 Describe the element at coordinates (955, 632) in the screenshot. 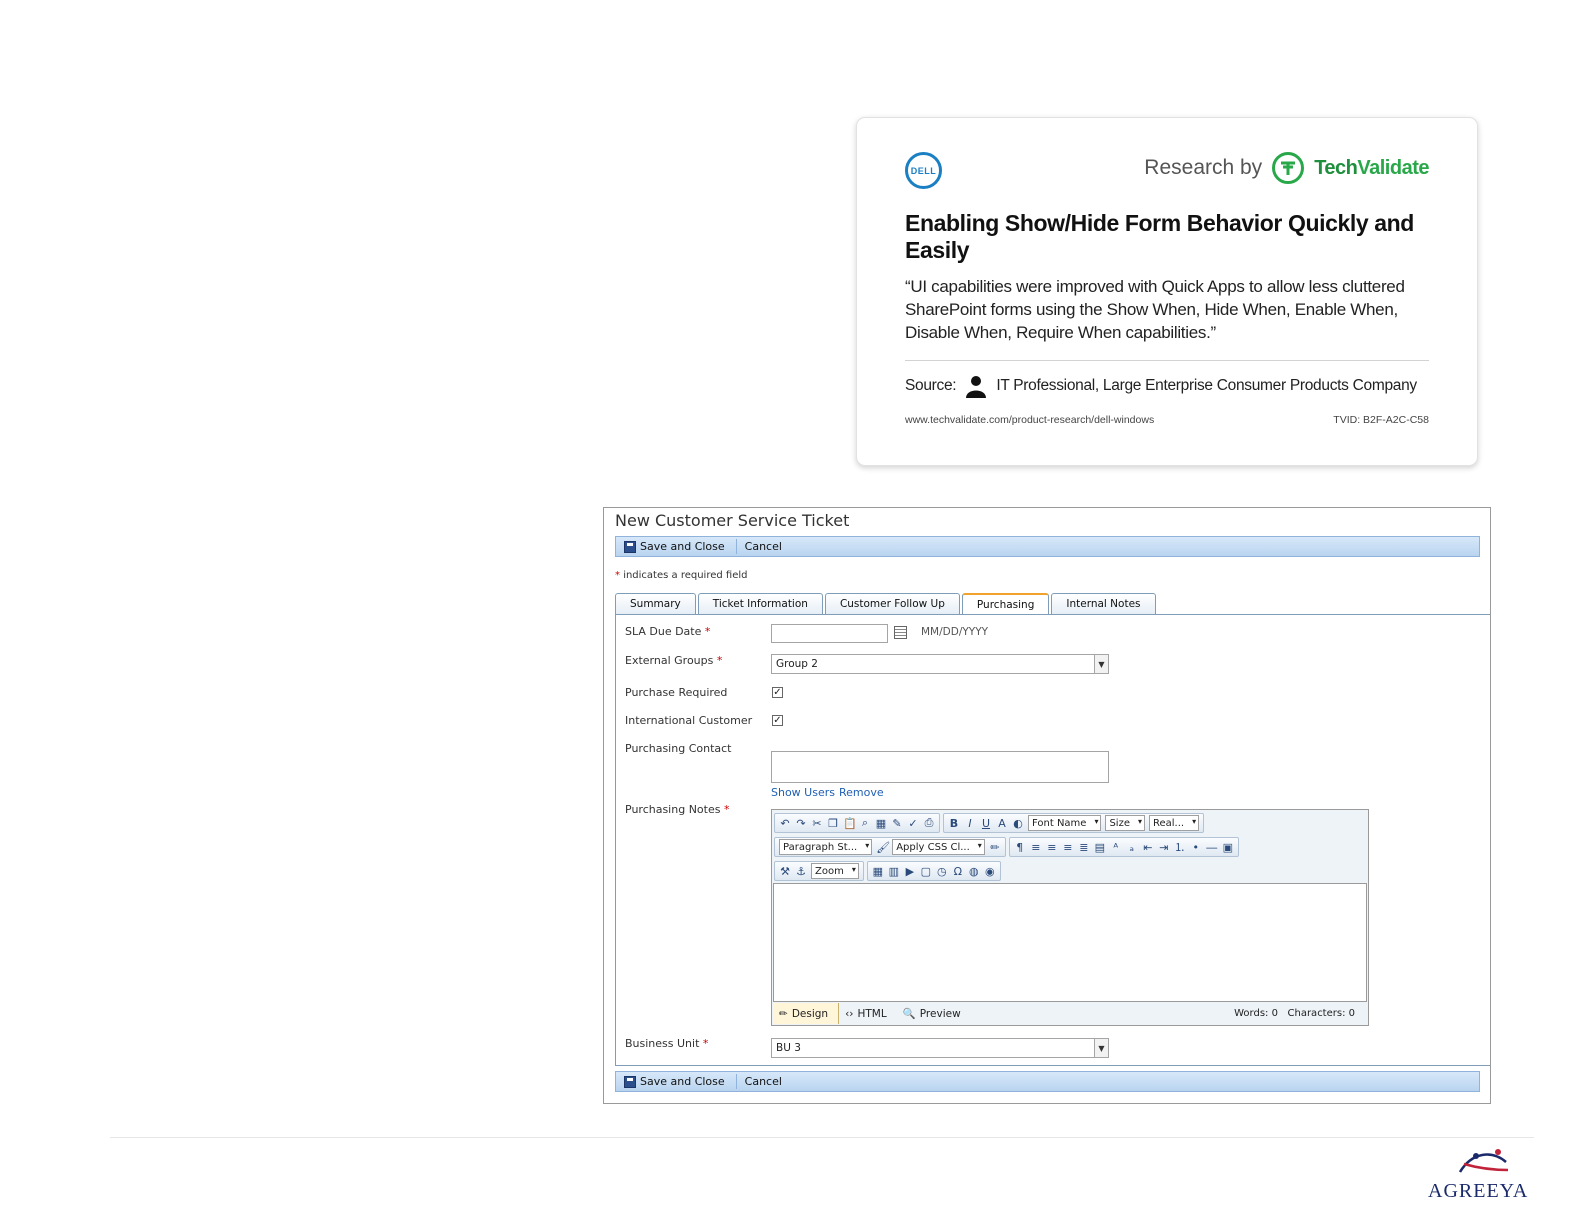

I see `date-format-hint: MM/DD/YYYY` at that location.